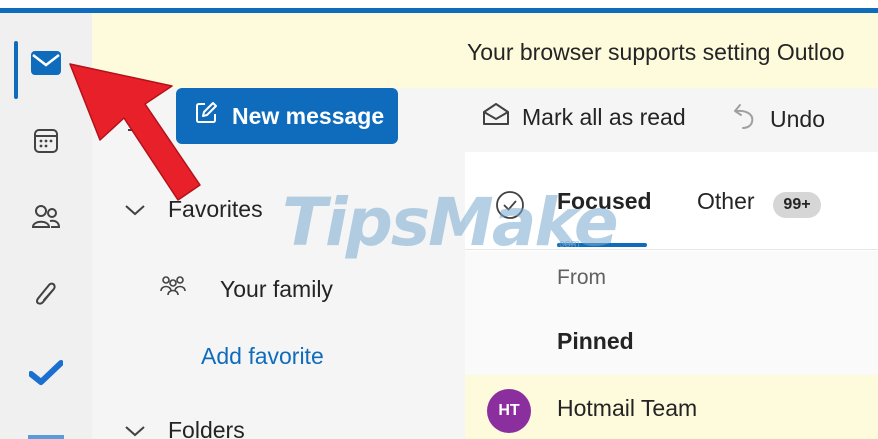 Image resolution: width=878 pixels, height=439 pixels. What do you see at coordinates (581, 277) in the screenshot?
I see `from-label: From` at bounding box center [581, 277].